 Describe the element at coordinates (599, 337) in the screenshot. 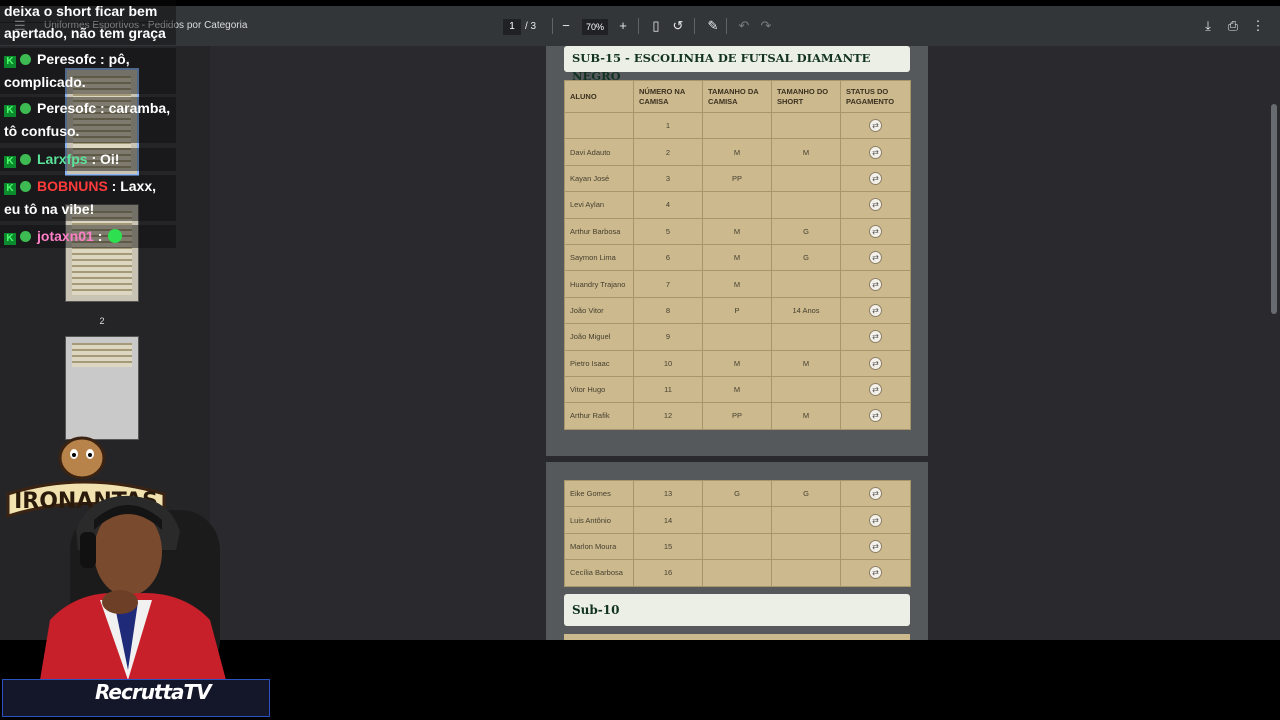

I see `student-name-cell: João Miguel` at that location.